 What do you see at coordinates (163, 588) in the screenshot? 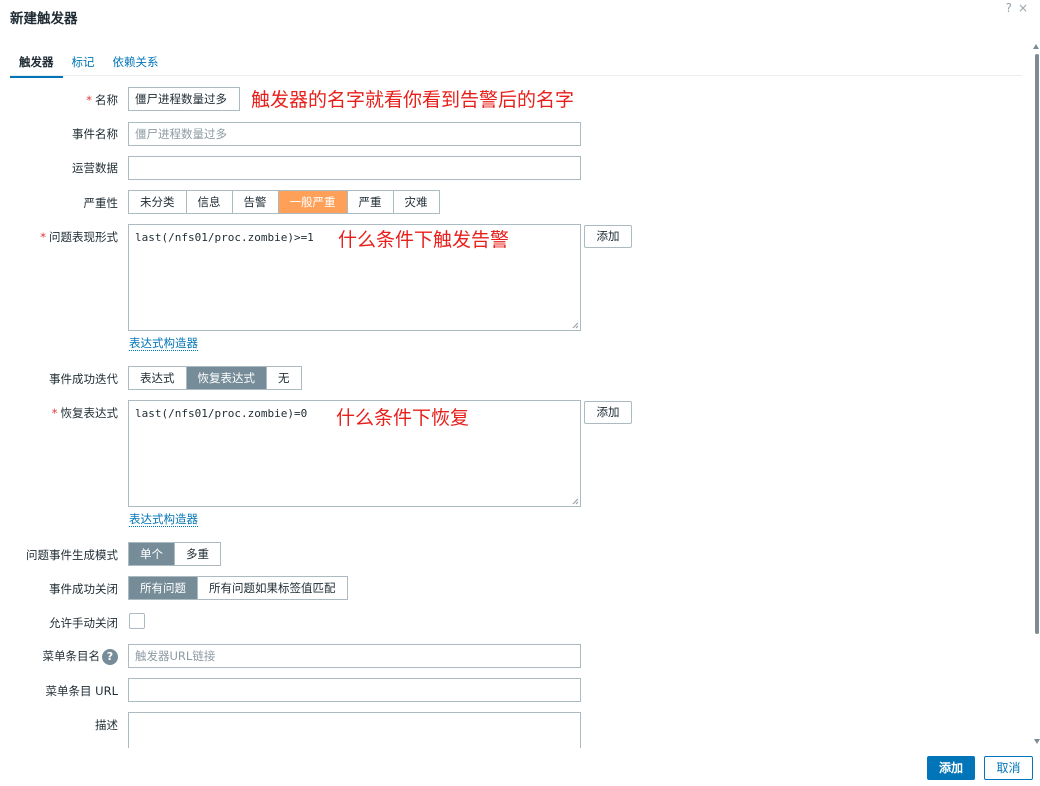
I see `ok-event-closes-all: 所有问题` at bounding box center [163, 588].